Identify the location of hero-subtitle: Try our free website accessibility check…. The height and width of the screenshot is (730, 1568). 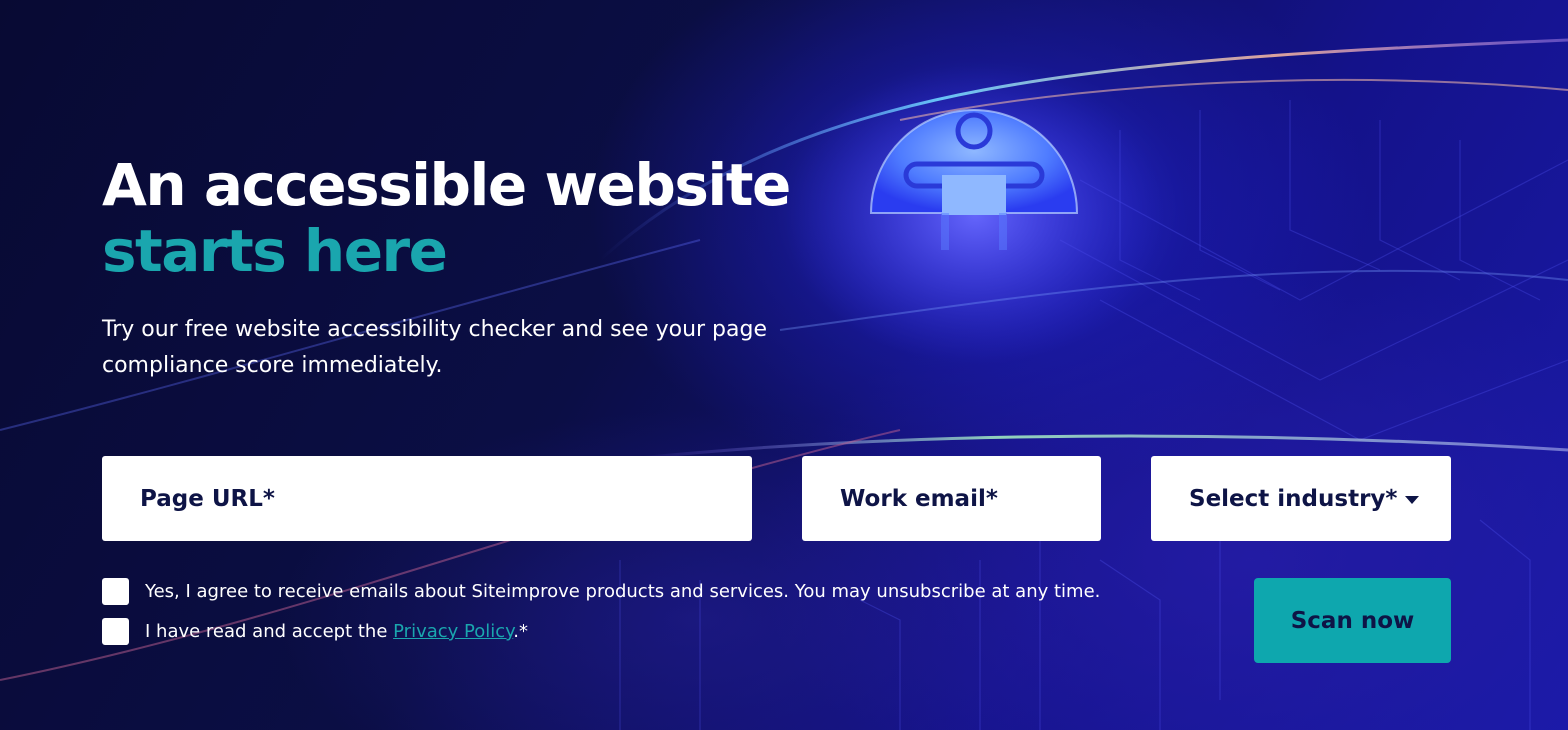
(434, 347).